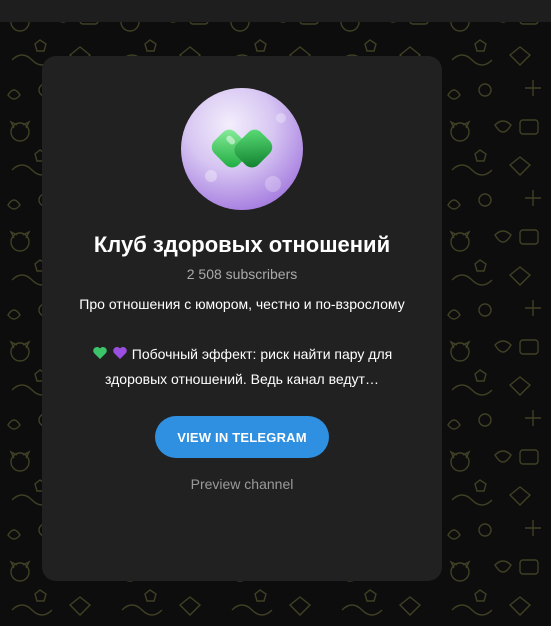 Image resolution: width=551 pixels, height=626 pixels. What do you see at coordinates (275, 11) in the screenshot?
I see `top-bar` at bounding box center [275, 11].